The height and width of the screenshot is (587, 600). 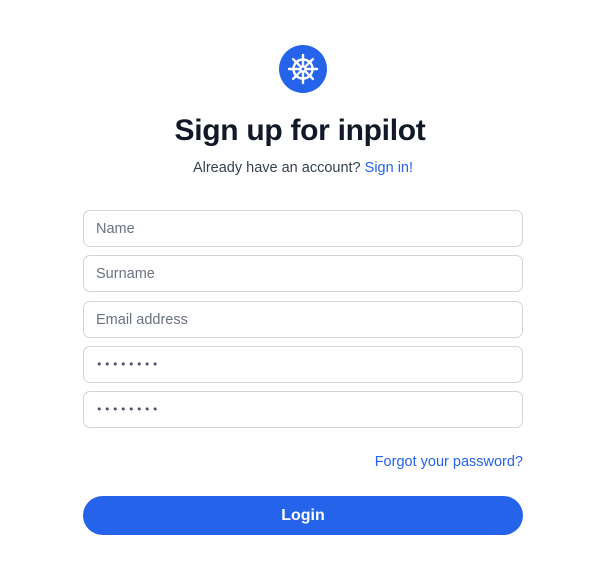 I want to click on confirm-password-input, so click(x=303, y=409).